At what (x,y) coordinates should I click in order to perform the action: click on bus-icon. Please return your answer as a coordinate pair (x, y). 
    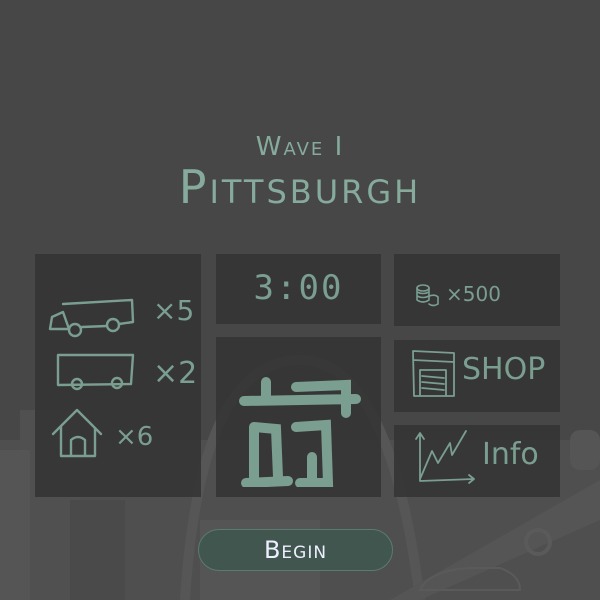
    Looking at the image, I should click on (95, 372).